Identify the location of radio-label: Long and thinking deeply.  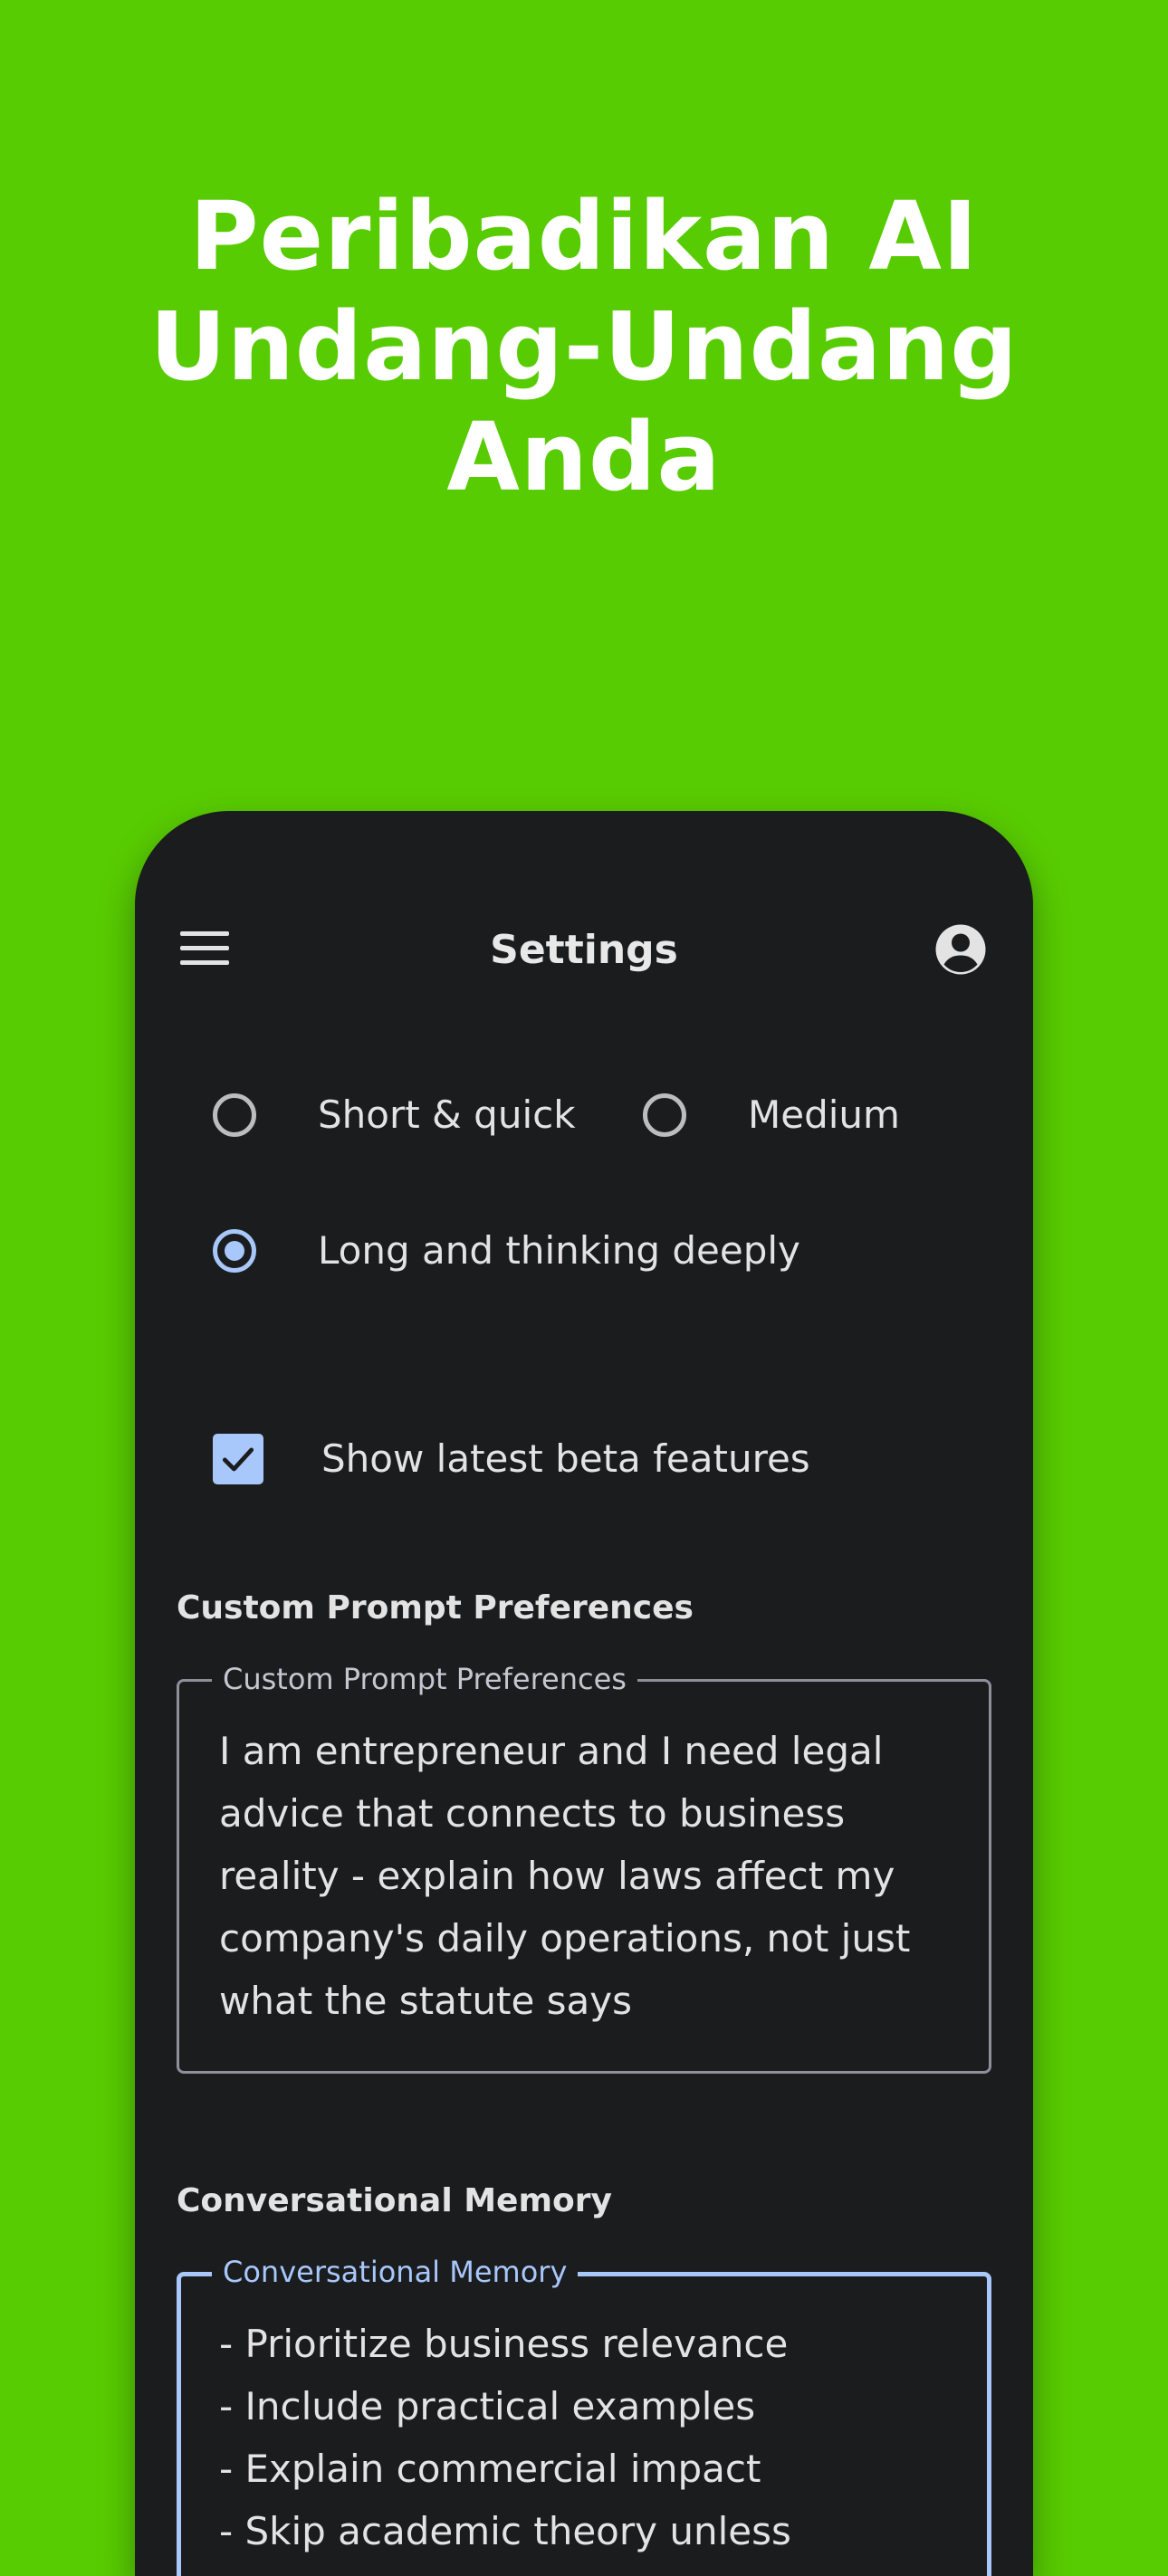
(559, 1250).